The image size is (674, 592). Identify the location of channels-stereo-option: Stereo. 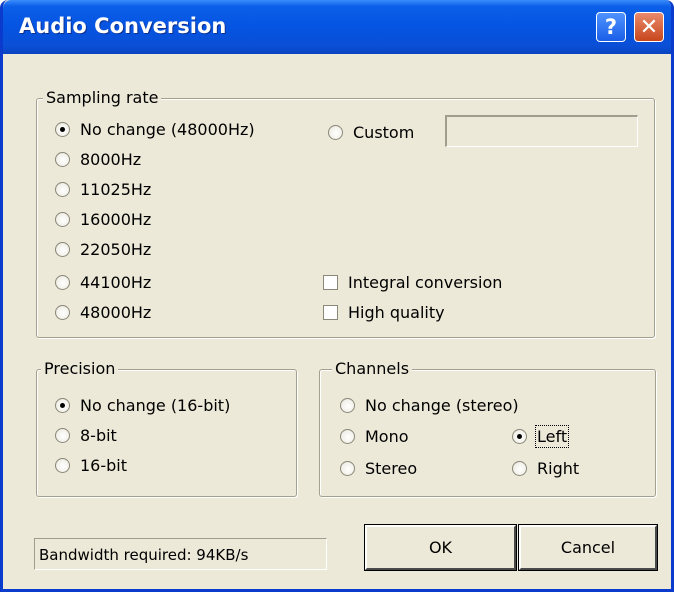
(378, 468).